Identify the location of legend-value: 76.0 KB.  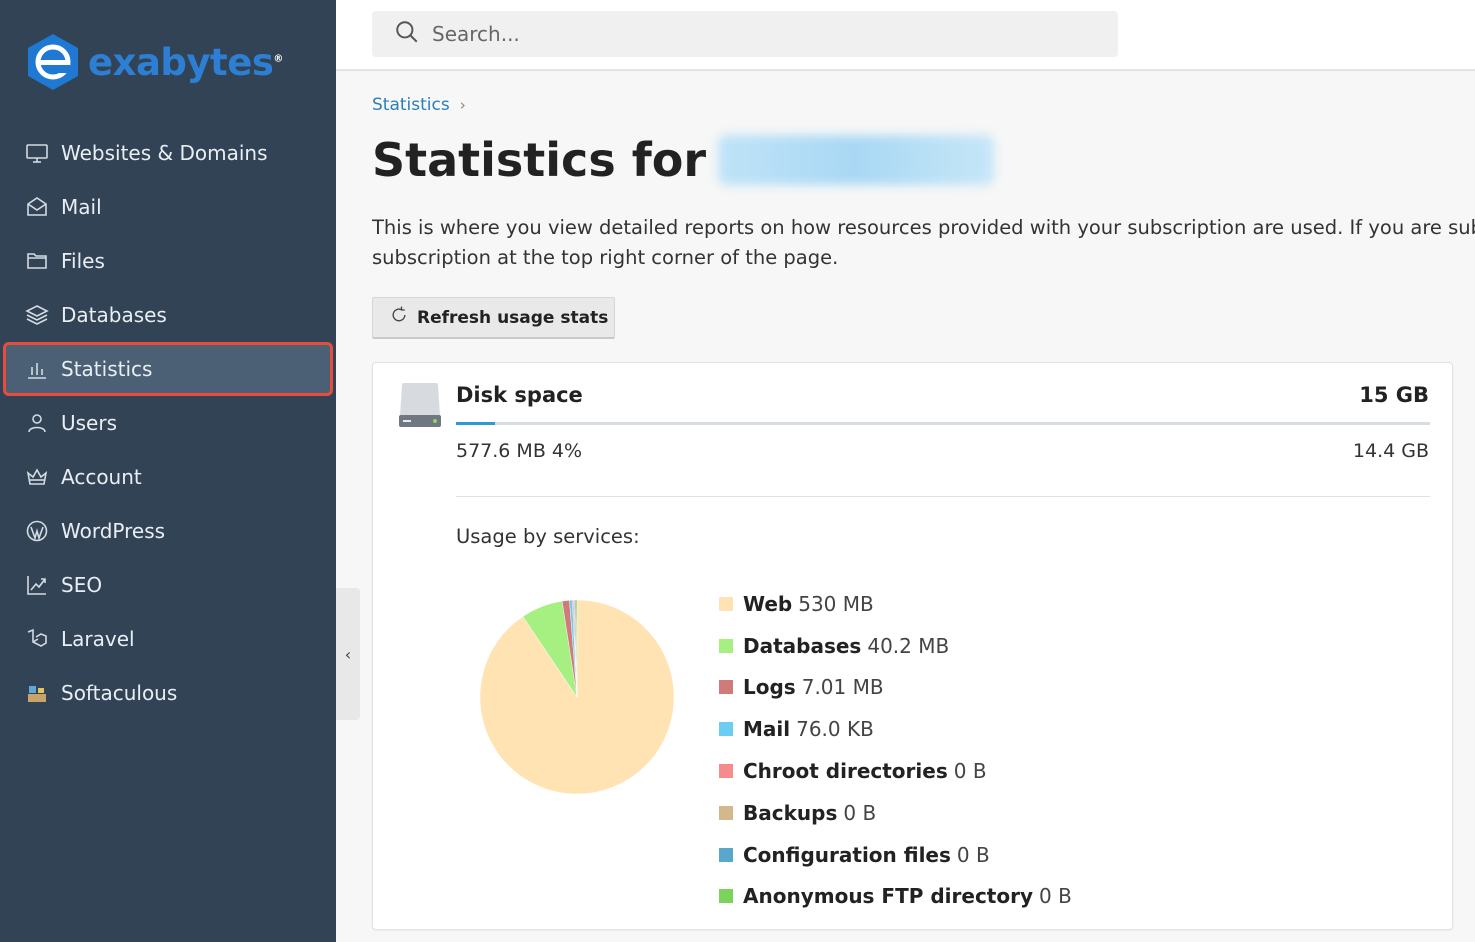
(835, 729).